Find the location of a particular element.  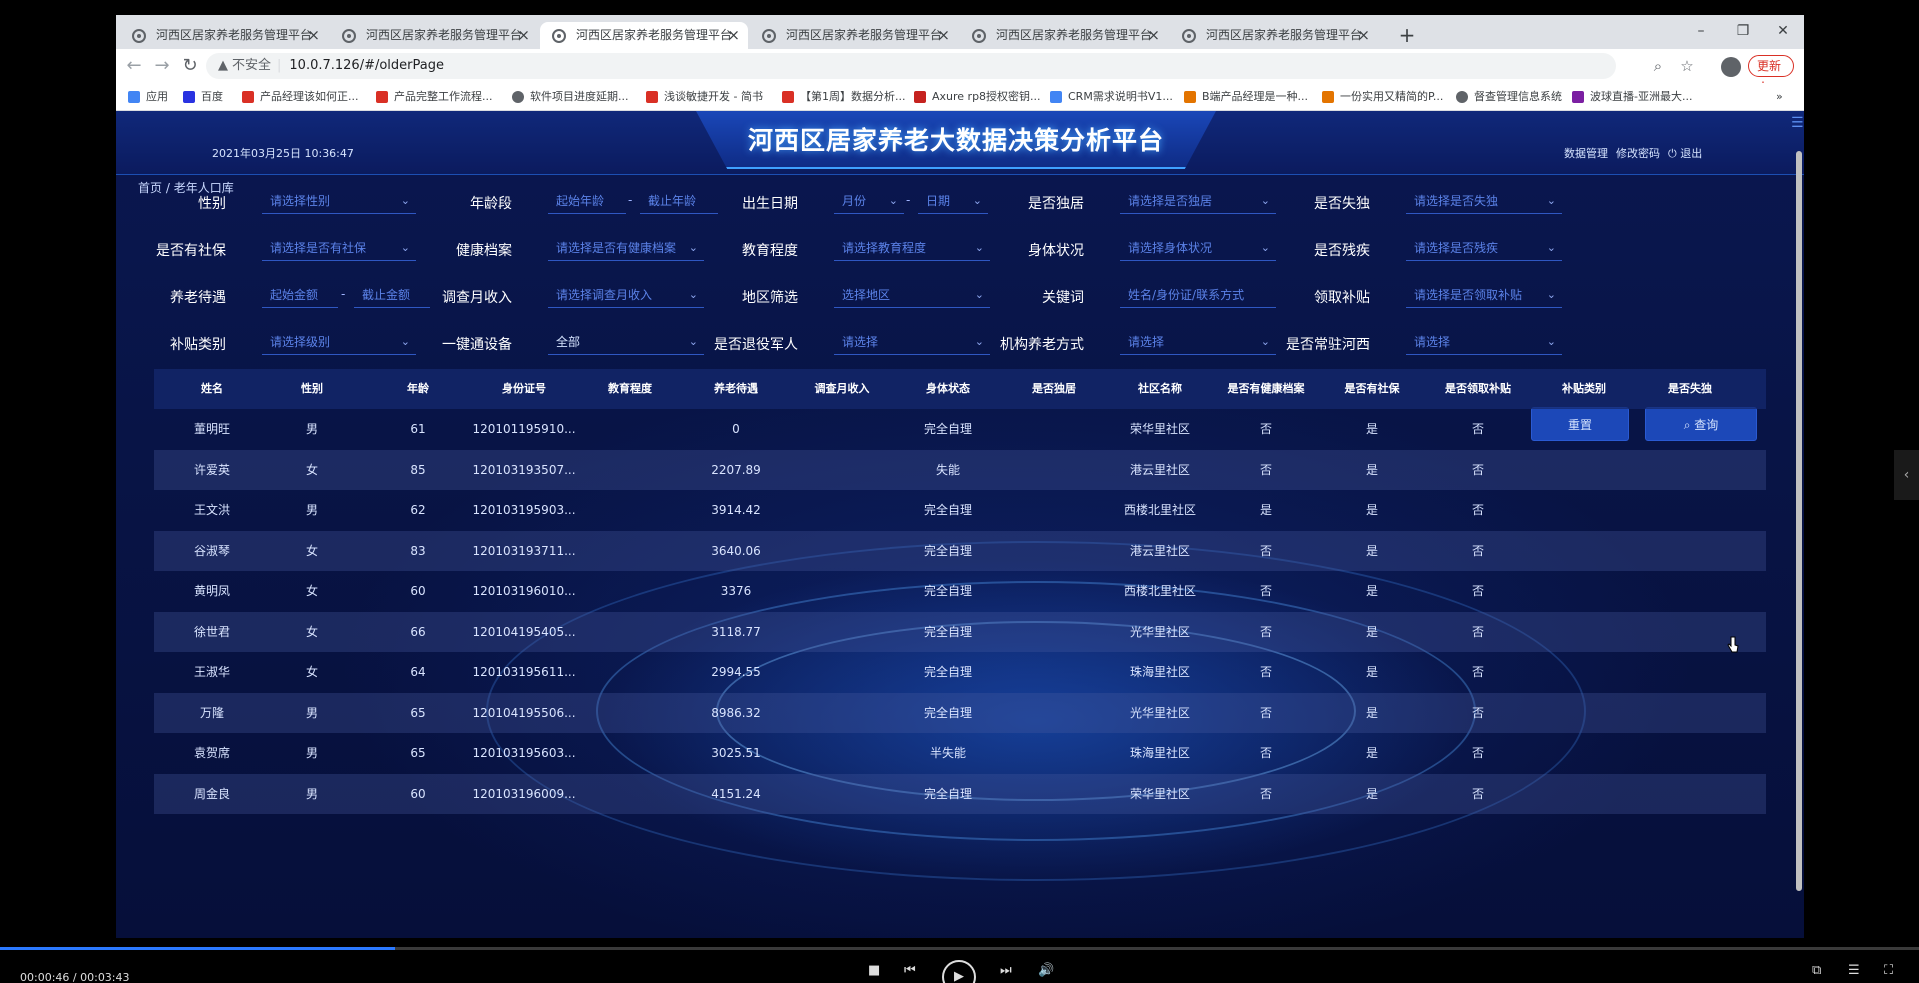

pension-end-input: 截止金额 is located at coordinates (392, 295).